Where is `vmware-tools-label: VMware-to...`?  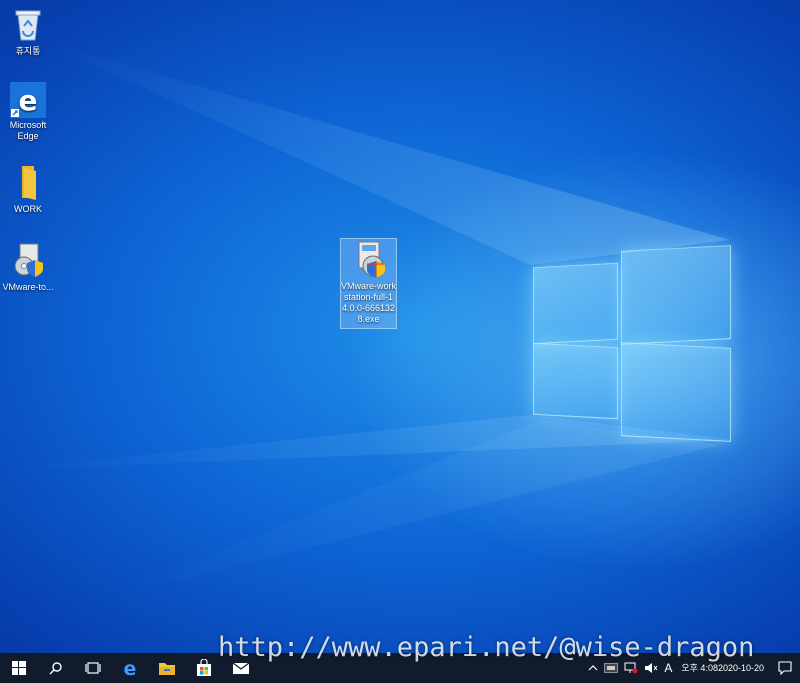
vmware-tools-label: VMware-to... is located at coordinates (28, 287).